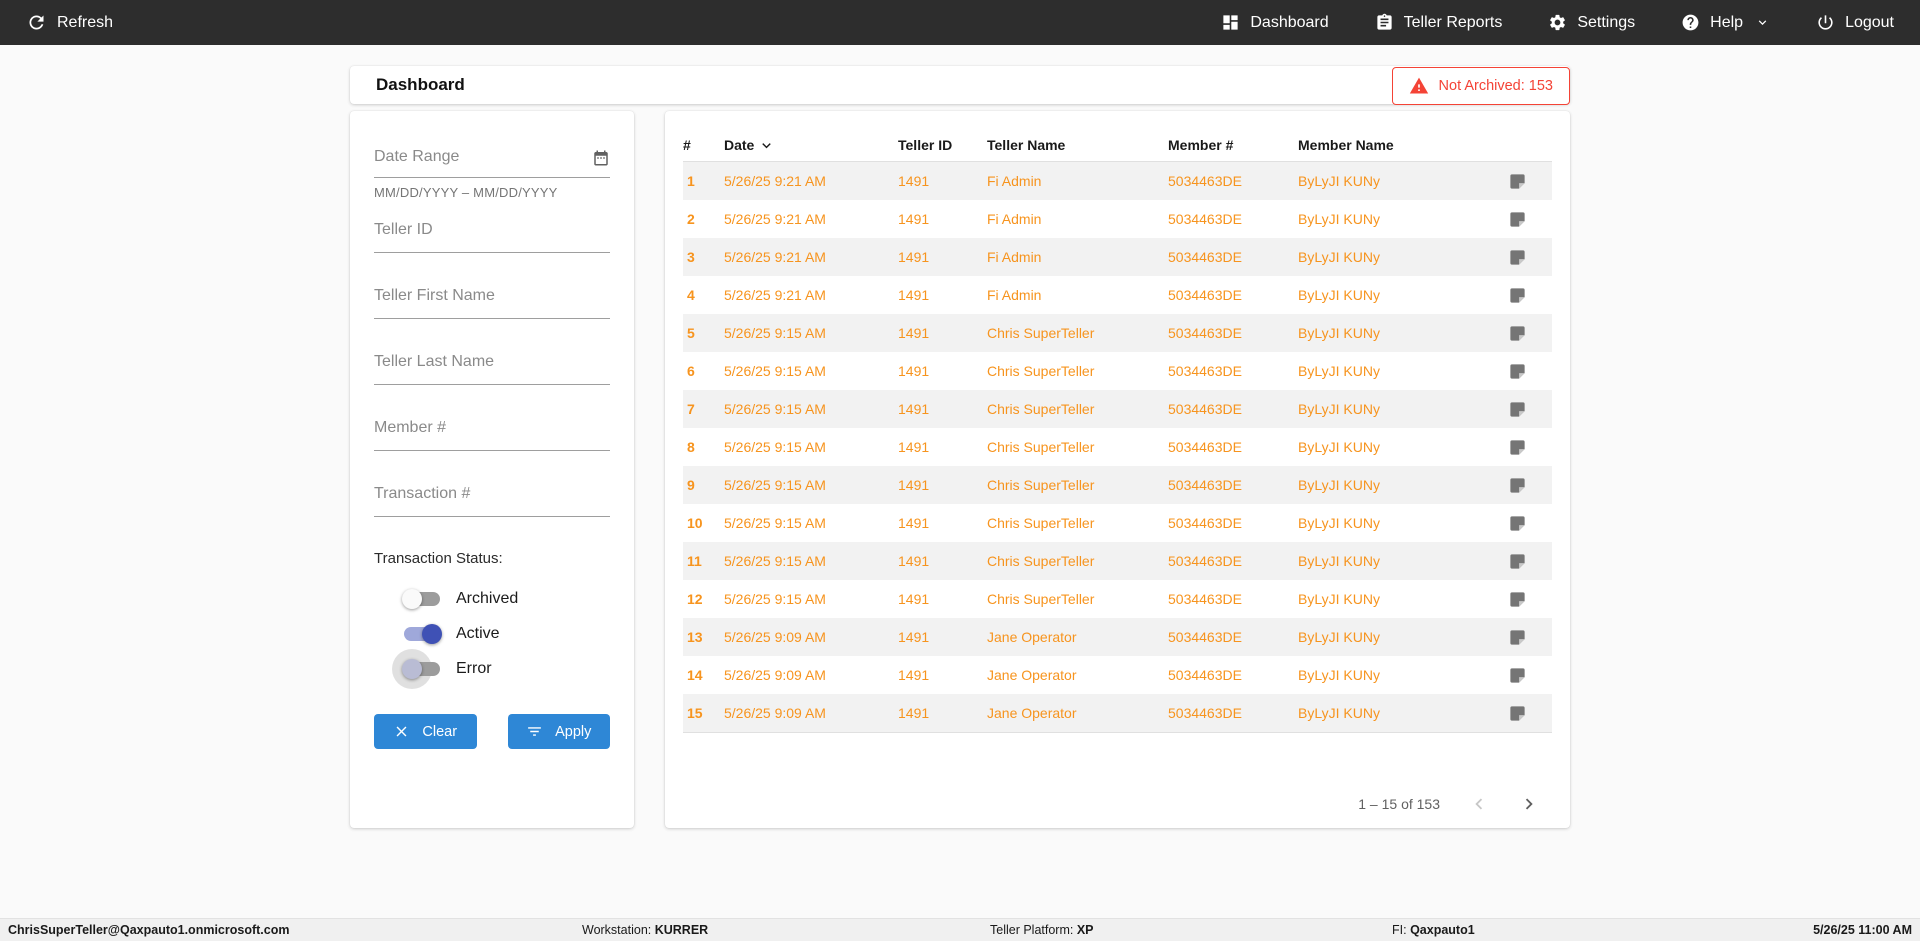  Describe the element at coordinates (417, 156) in the screenshot. I see `date-range-label: Date Range` at that location.